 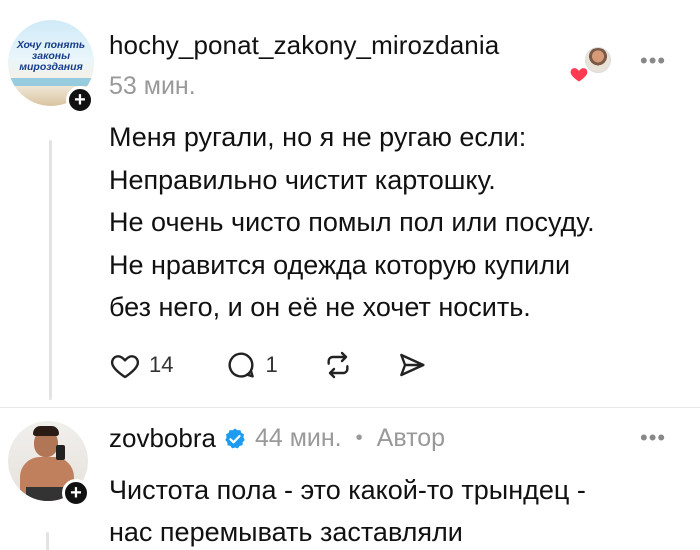 I want to click on timestamp: 44 мин., so click(x=298, y=438).